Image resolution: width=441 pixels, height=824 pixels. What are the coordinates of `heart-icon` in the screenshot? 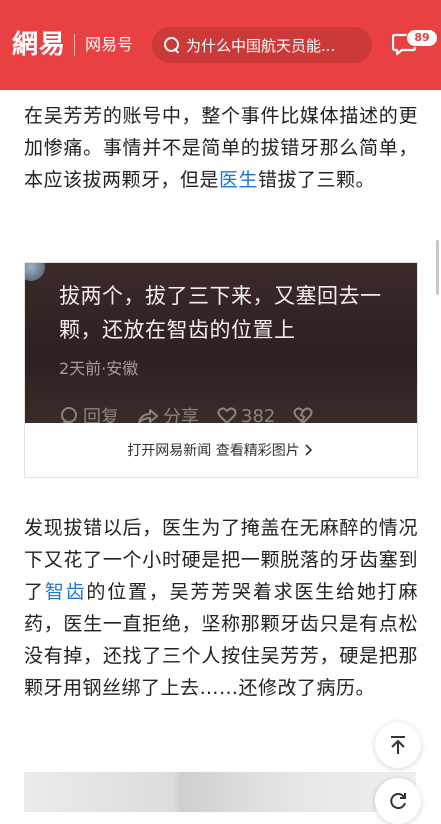 It's located at (227, 415).